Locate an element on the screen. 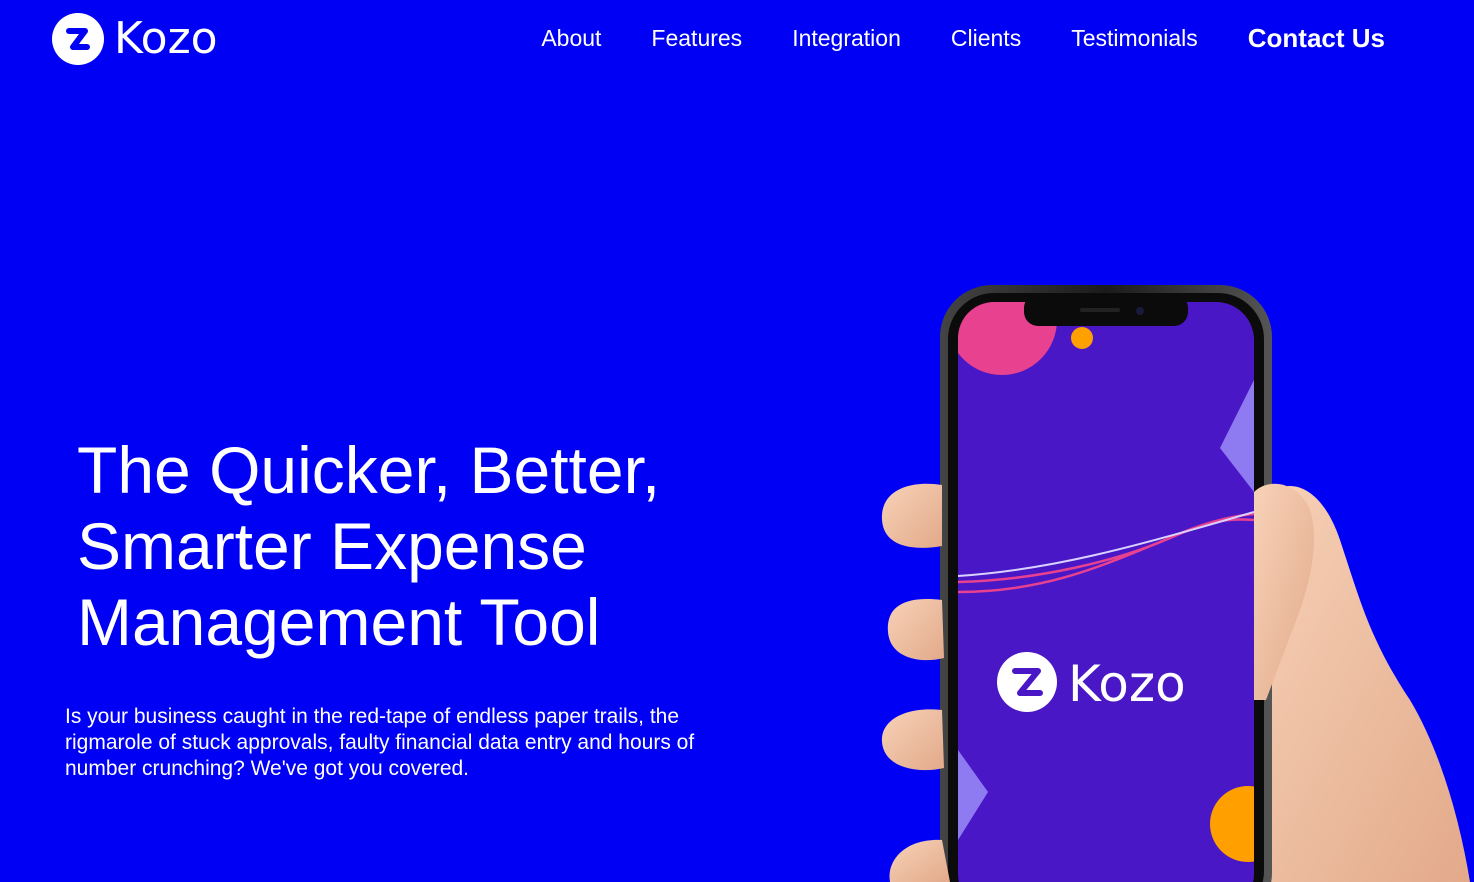 The image size is (1474, 882). kozo-logo: Kozo is located at coordinates (135, 39).